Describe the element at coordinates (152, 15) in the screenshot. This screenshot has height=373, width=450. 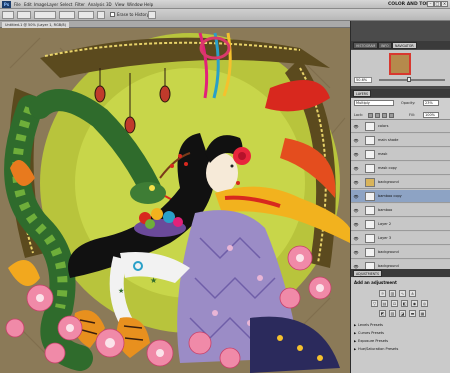
I see `tablet-pressure-toggle` at that location.